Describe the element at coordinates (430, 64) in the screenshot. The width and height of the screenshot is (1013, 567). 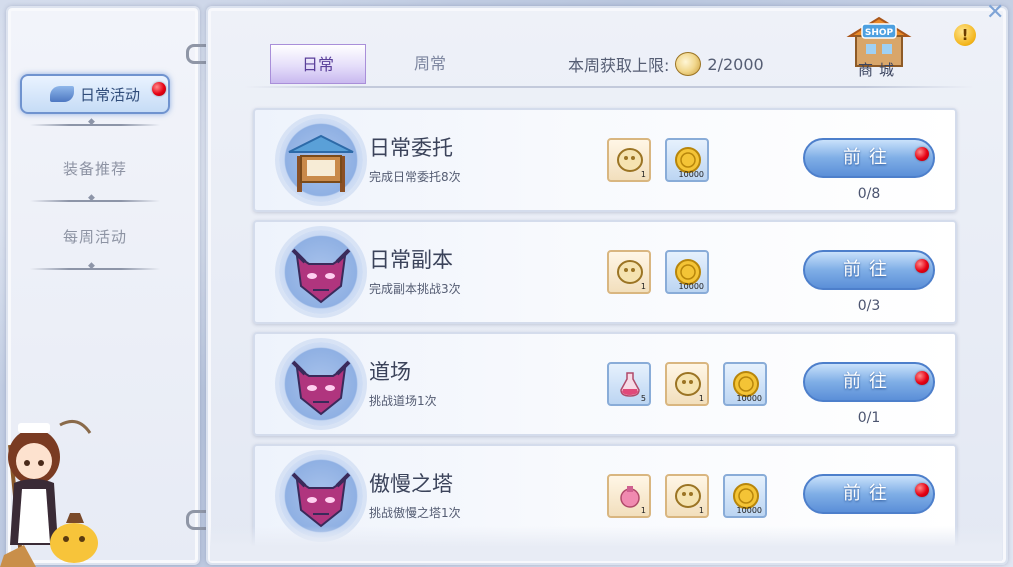
I see `tab-weekly: 周常` at that location.